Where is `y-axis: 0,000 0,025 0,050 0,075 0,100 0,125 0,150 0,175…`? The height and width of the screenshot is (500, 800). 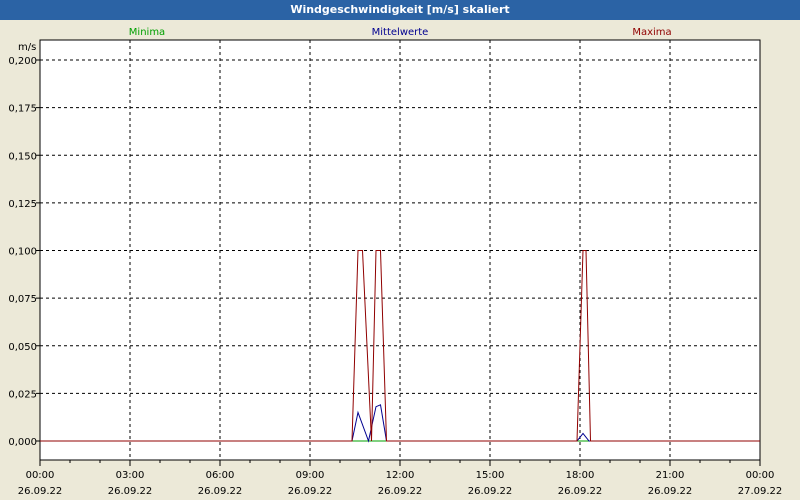
y-axis: 0,000 0,025 0,050 0,075 0,100 0,125 0,150 0,175… is located at coordinates (24, 252).